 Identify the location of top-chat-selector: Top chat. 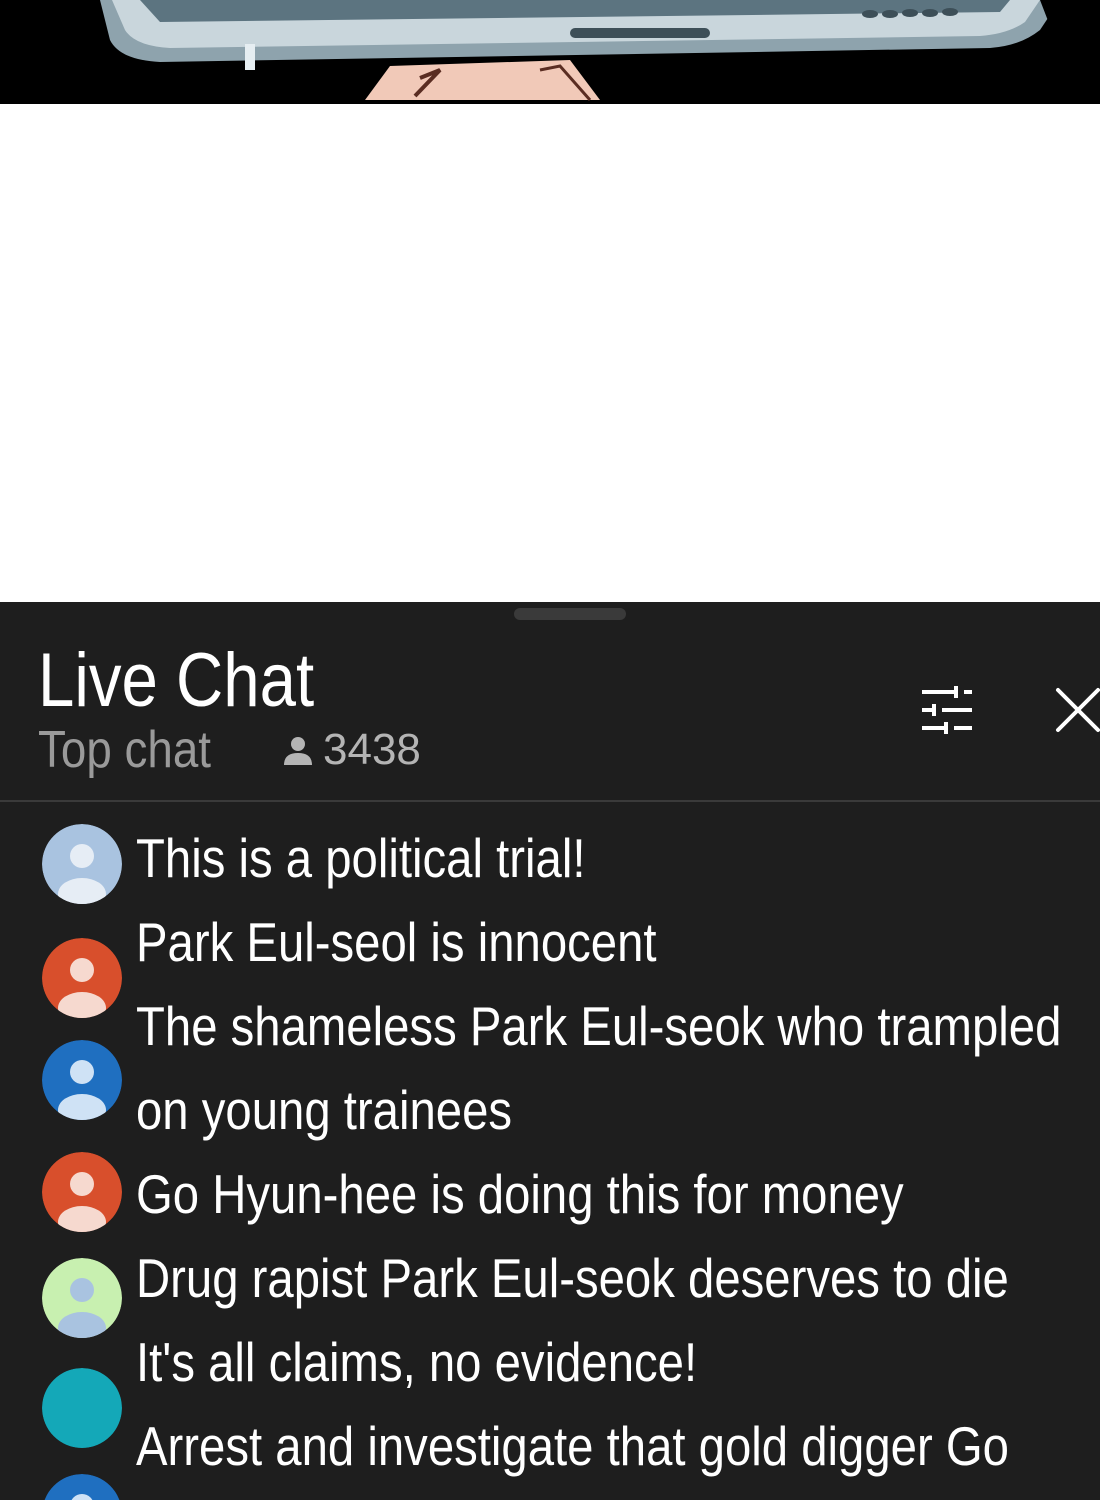
(128, 750).